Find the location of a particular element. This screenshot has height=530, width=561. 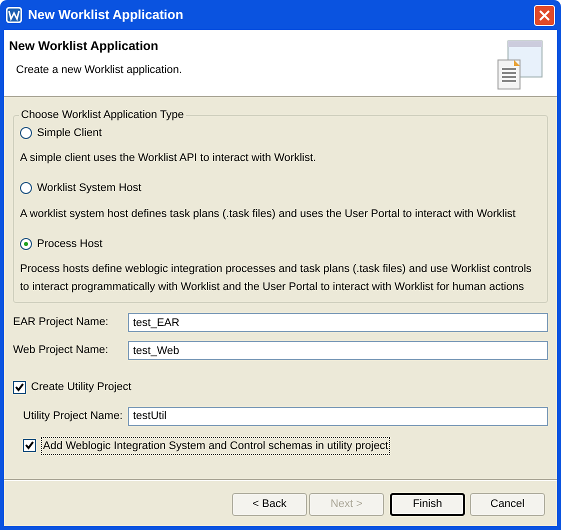

input-field: testUtil is located at coordinates (338, 416).